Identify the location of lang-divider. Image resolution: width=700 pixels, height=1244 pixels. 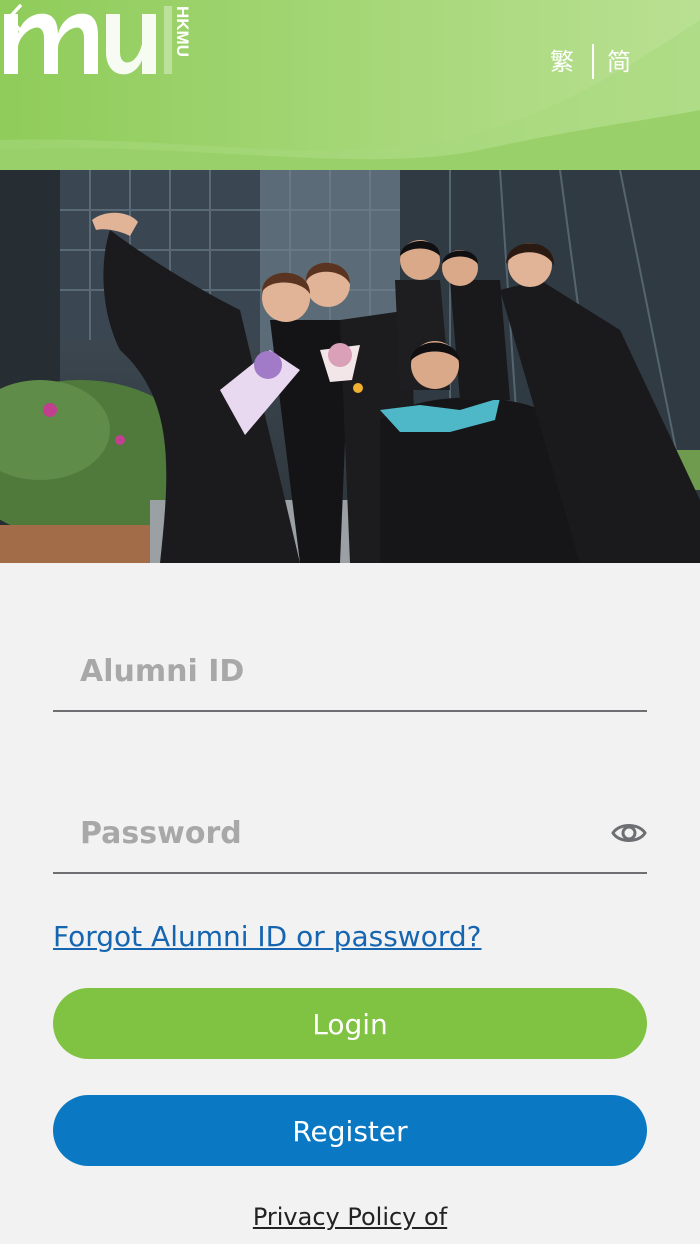
(593, 61).